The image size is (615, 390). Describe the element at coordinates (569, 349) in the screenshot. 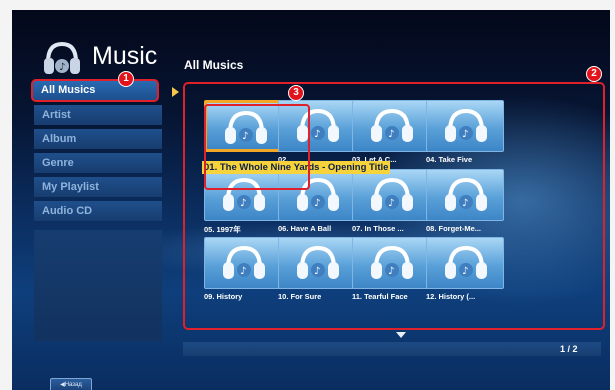

I see `page-indicator: 1 / 2` at that location.